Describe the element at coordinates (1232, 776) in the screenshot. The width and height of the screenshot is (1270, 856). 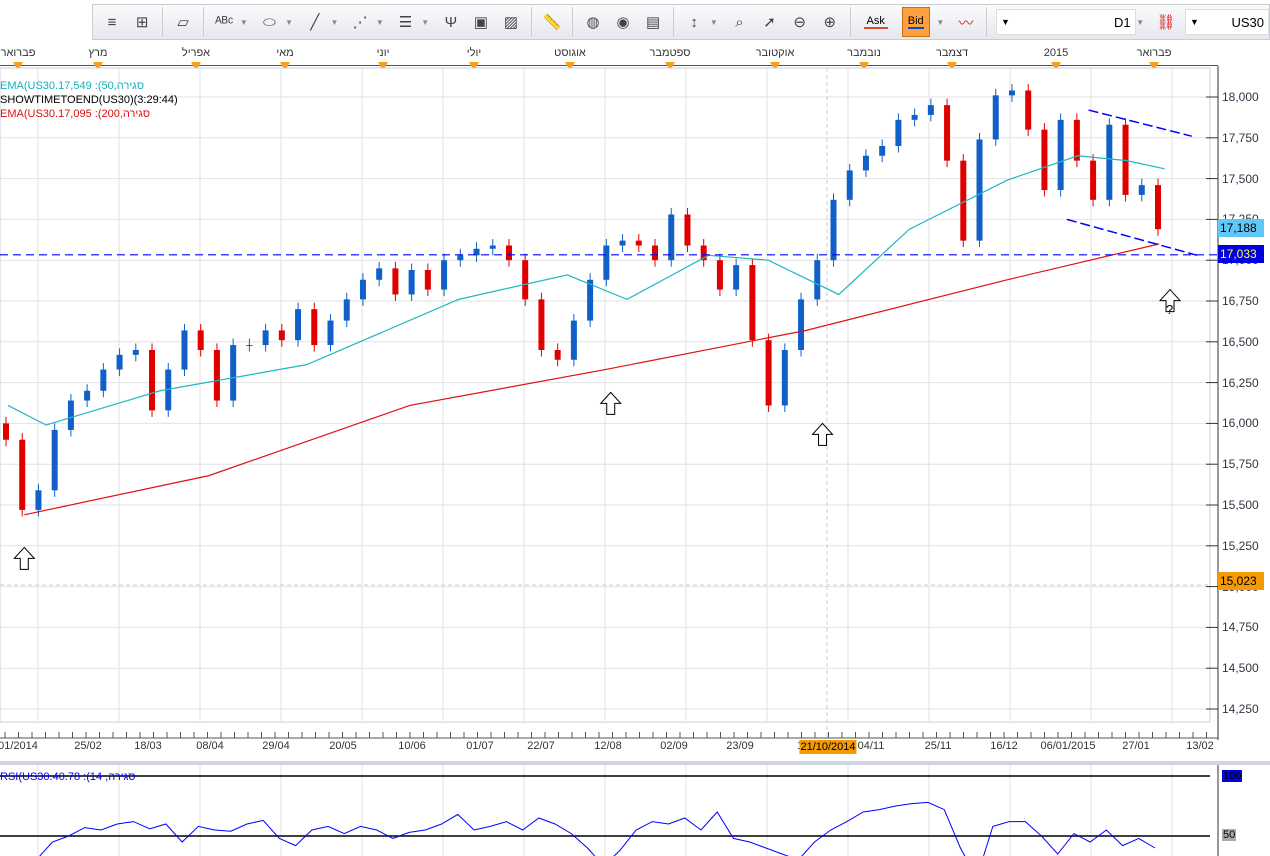
I see `rsi-100-label: 100` at that location.